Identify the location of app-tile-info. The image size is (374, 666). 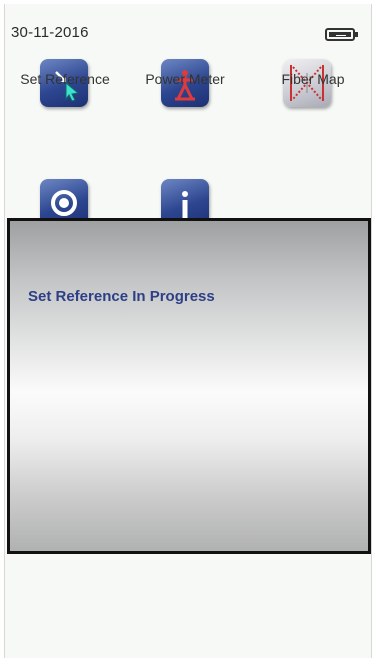
(195, 190).